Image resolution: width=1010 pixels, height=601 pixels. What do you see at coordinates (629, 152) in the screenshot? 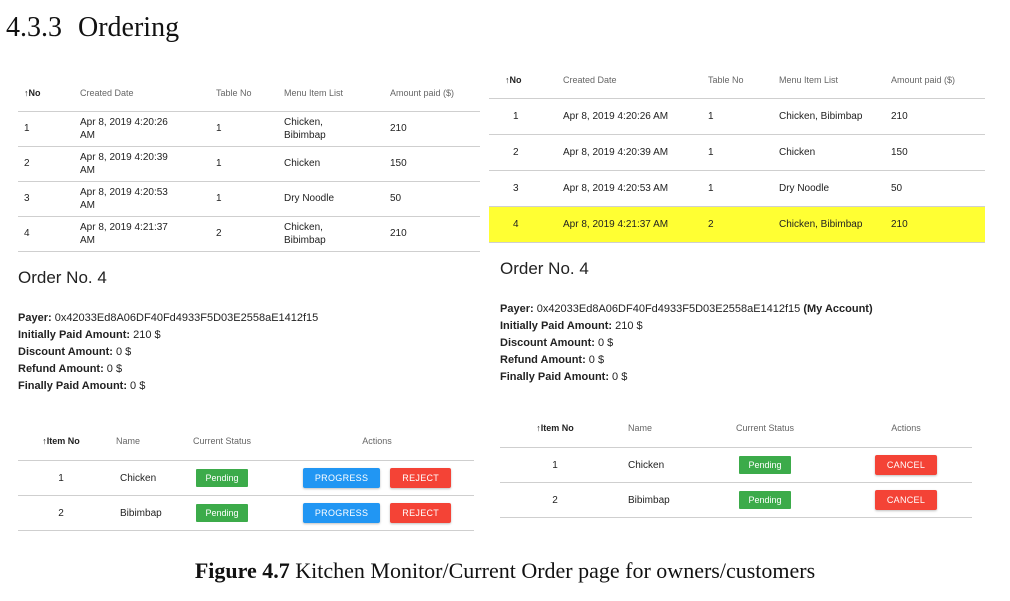
I see `cell-created-date: Apr 8, 2019 4:20:39 AM` at bounding box center [629, 152].